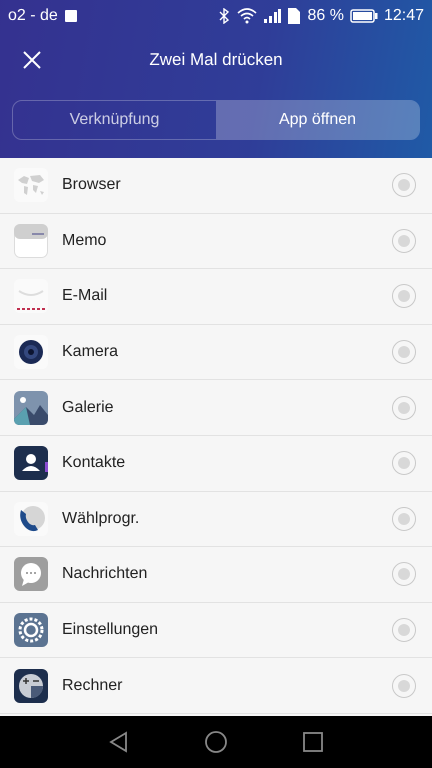 The image size is (432, 768). I want to click on mountain-picture-icon, so click(31, 407).